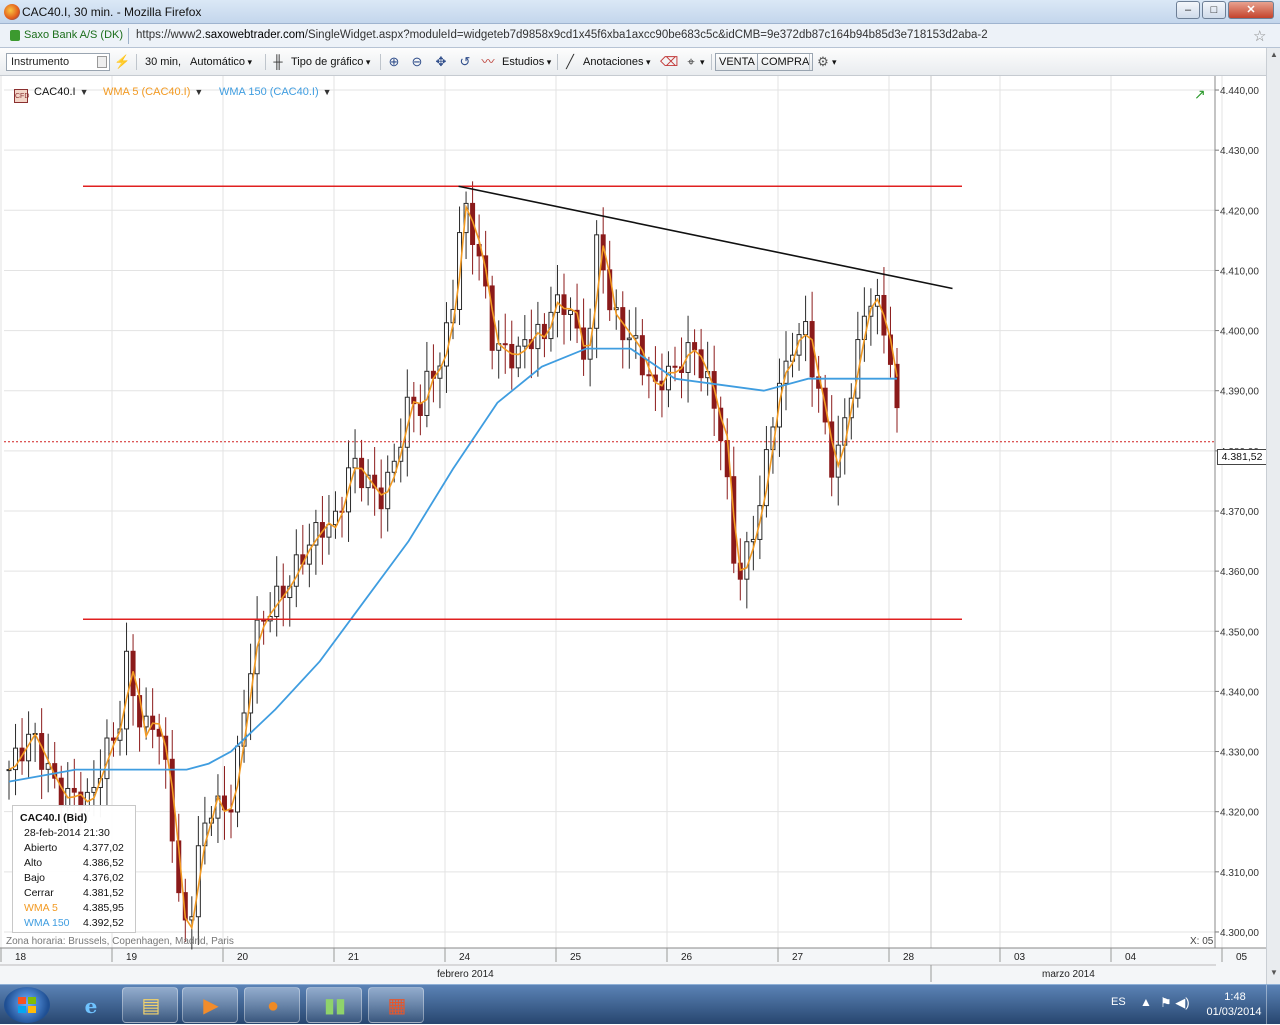 Image resolution: width=1280 pixels, height=1025 pixels. Describe the element at coordinates (103, 878) in the screenshot. I see `info-value: 4.376,02` at that location.